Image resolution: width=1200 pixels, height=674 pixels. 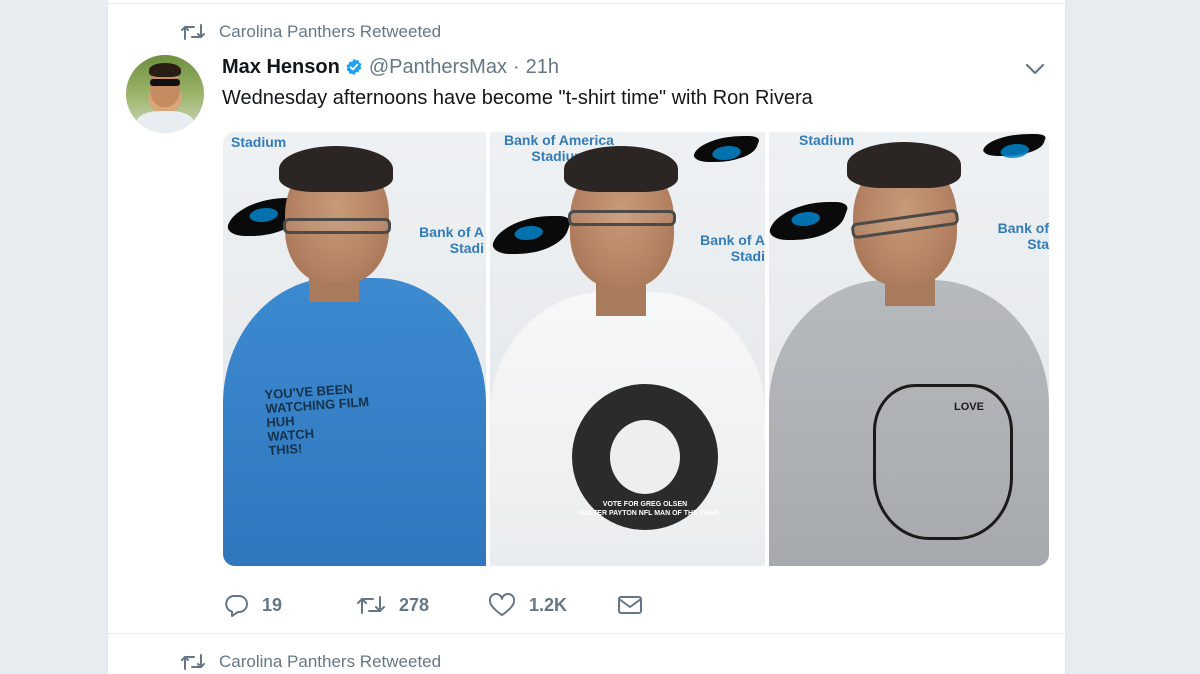 I want to click on verified-badge-icon, so click(x=354, y=67).